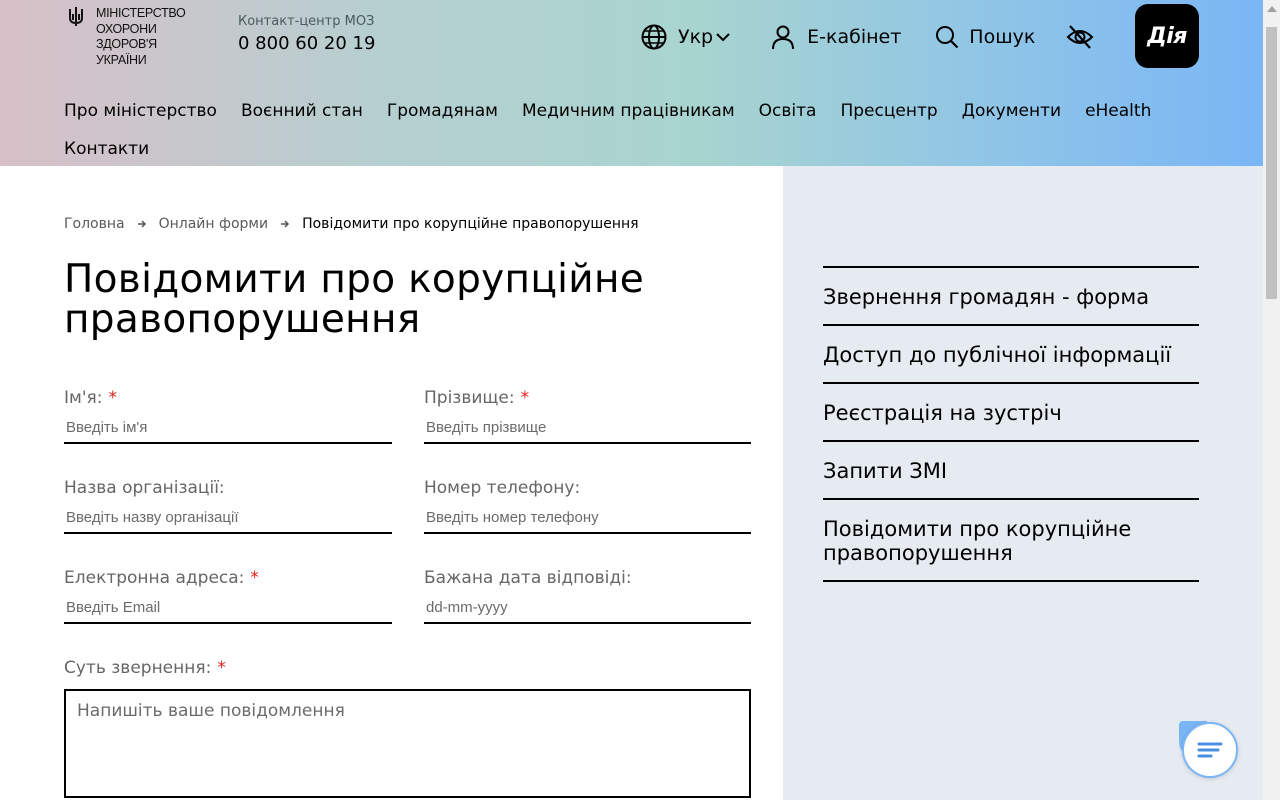  Describe the element at coordinates (1011, 469) in the screenshot. I see `sidebar-item-media-requests: Запити ЗМІ` at that location.